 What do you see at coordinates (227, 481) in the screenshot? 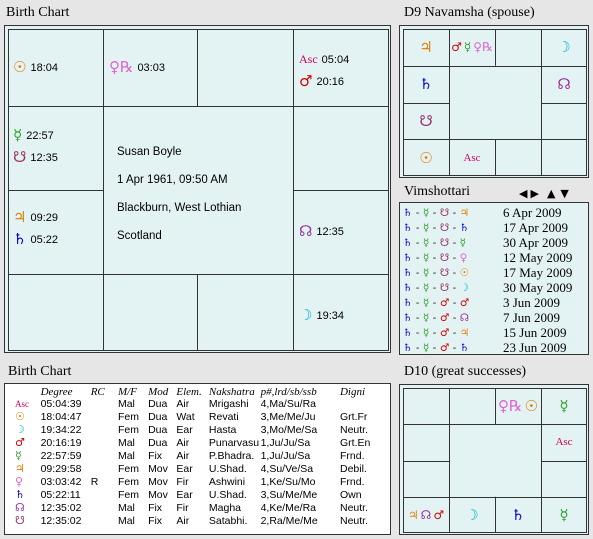
I see `table-cell: Ashwini` at bounding box center [227, 481].